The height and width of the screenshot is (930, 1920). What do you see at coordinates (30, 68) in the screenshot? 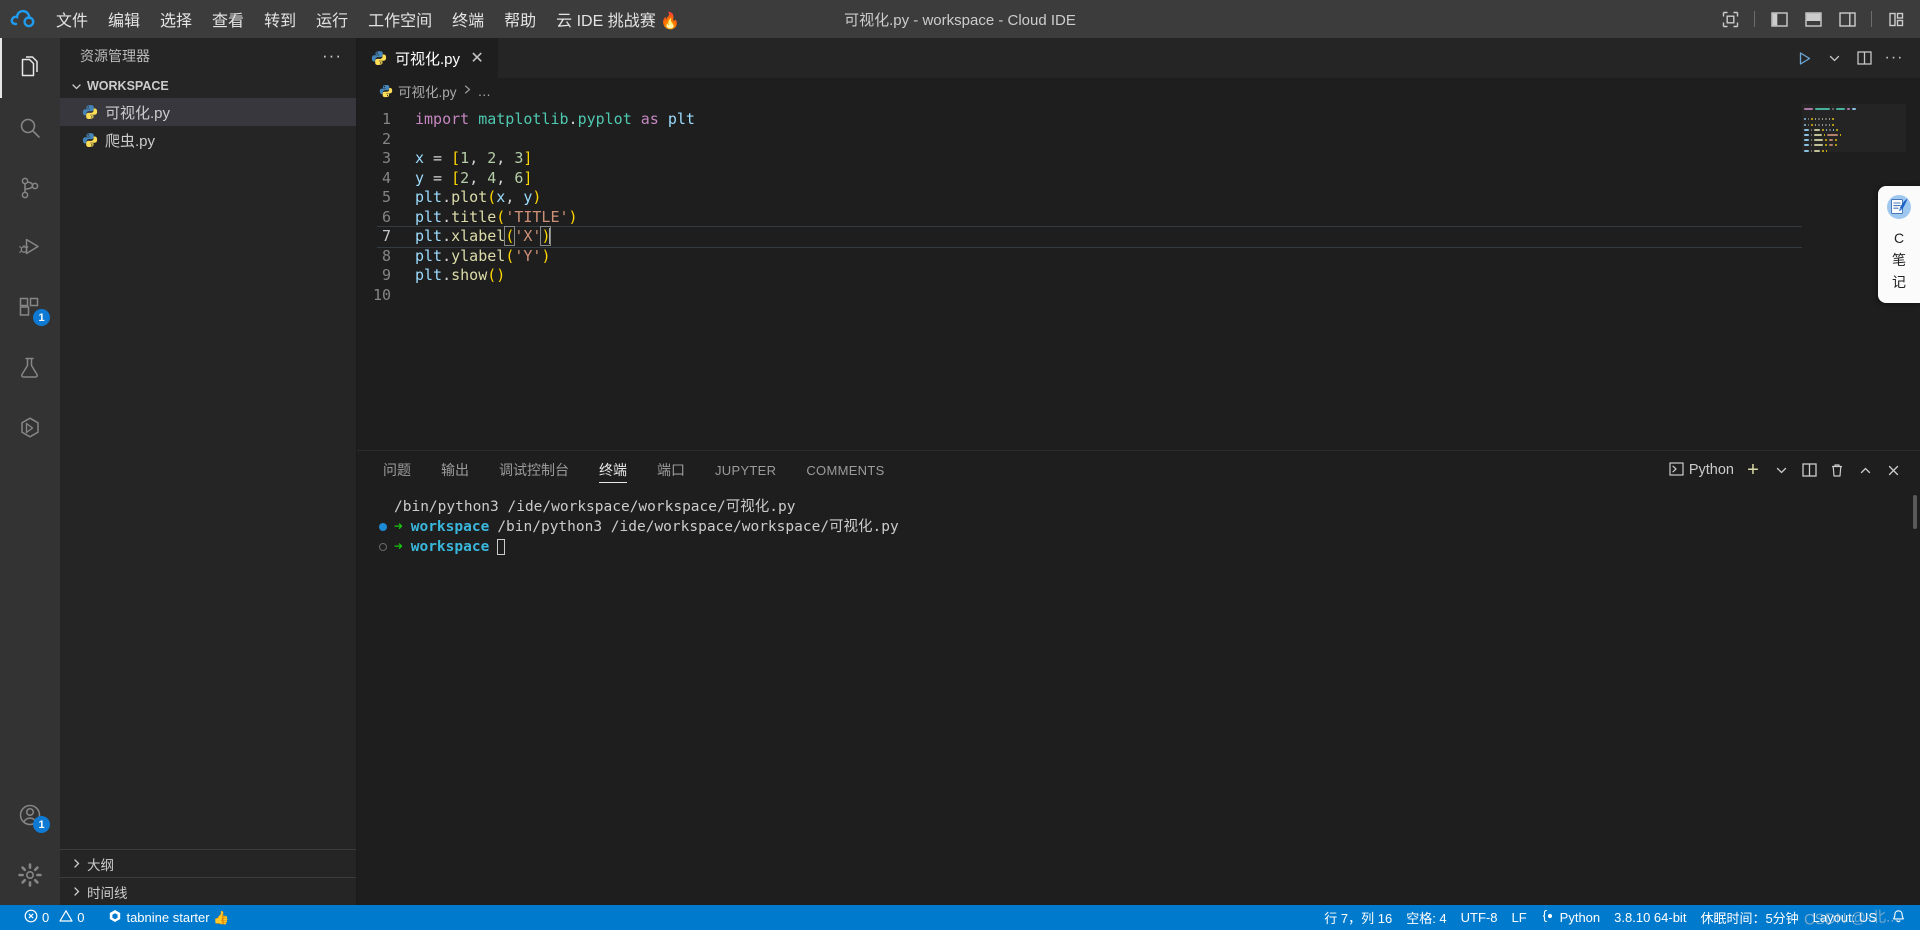
I see `activity-explorer` at bounding box center [30, 68].